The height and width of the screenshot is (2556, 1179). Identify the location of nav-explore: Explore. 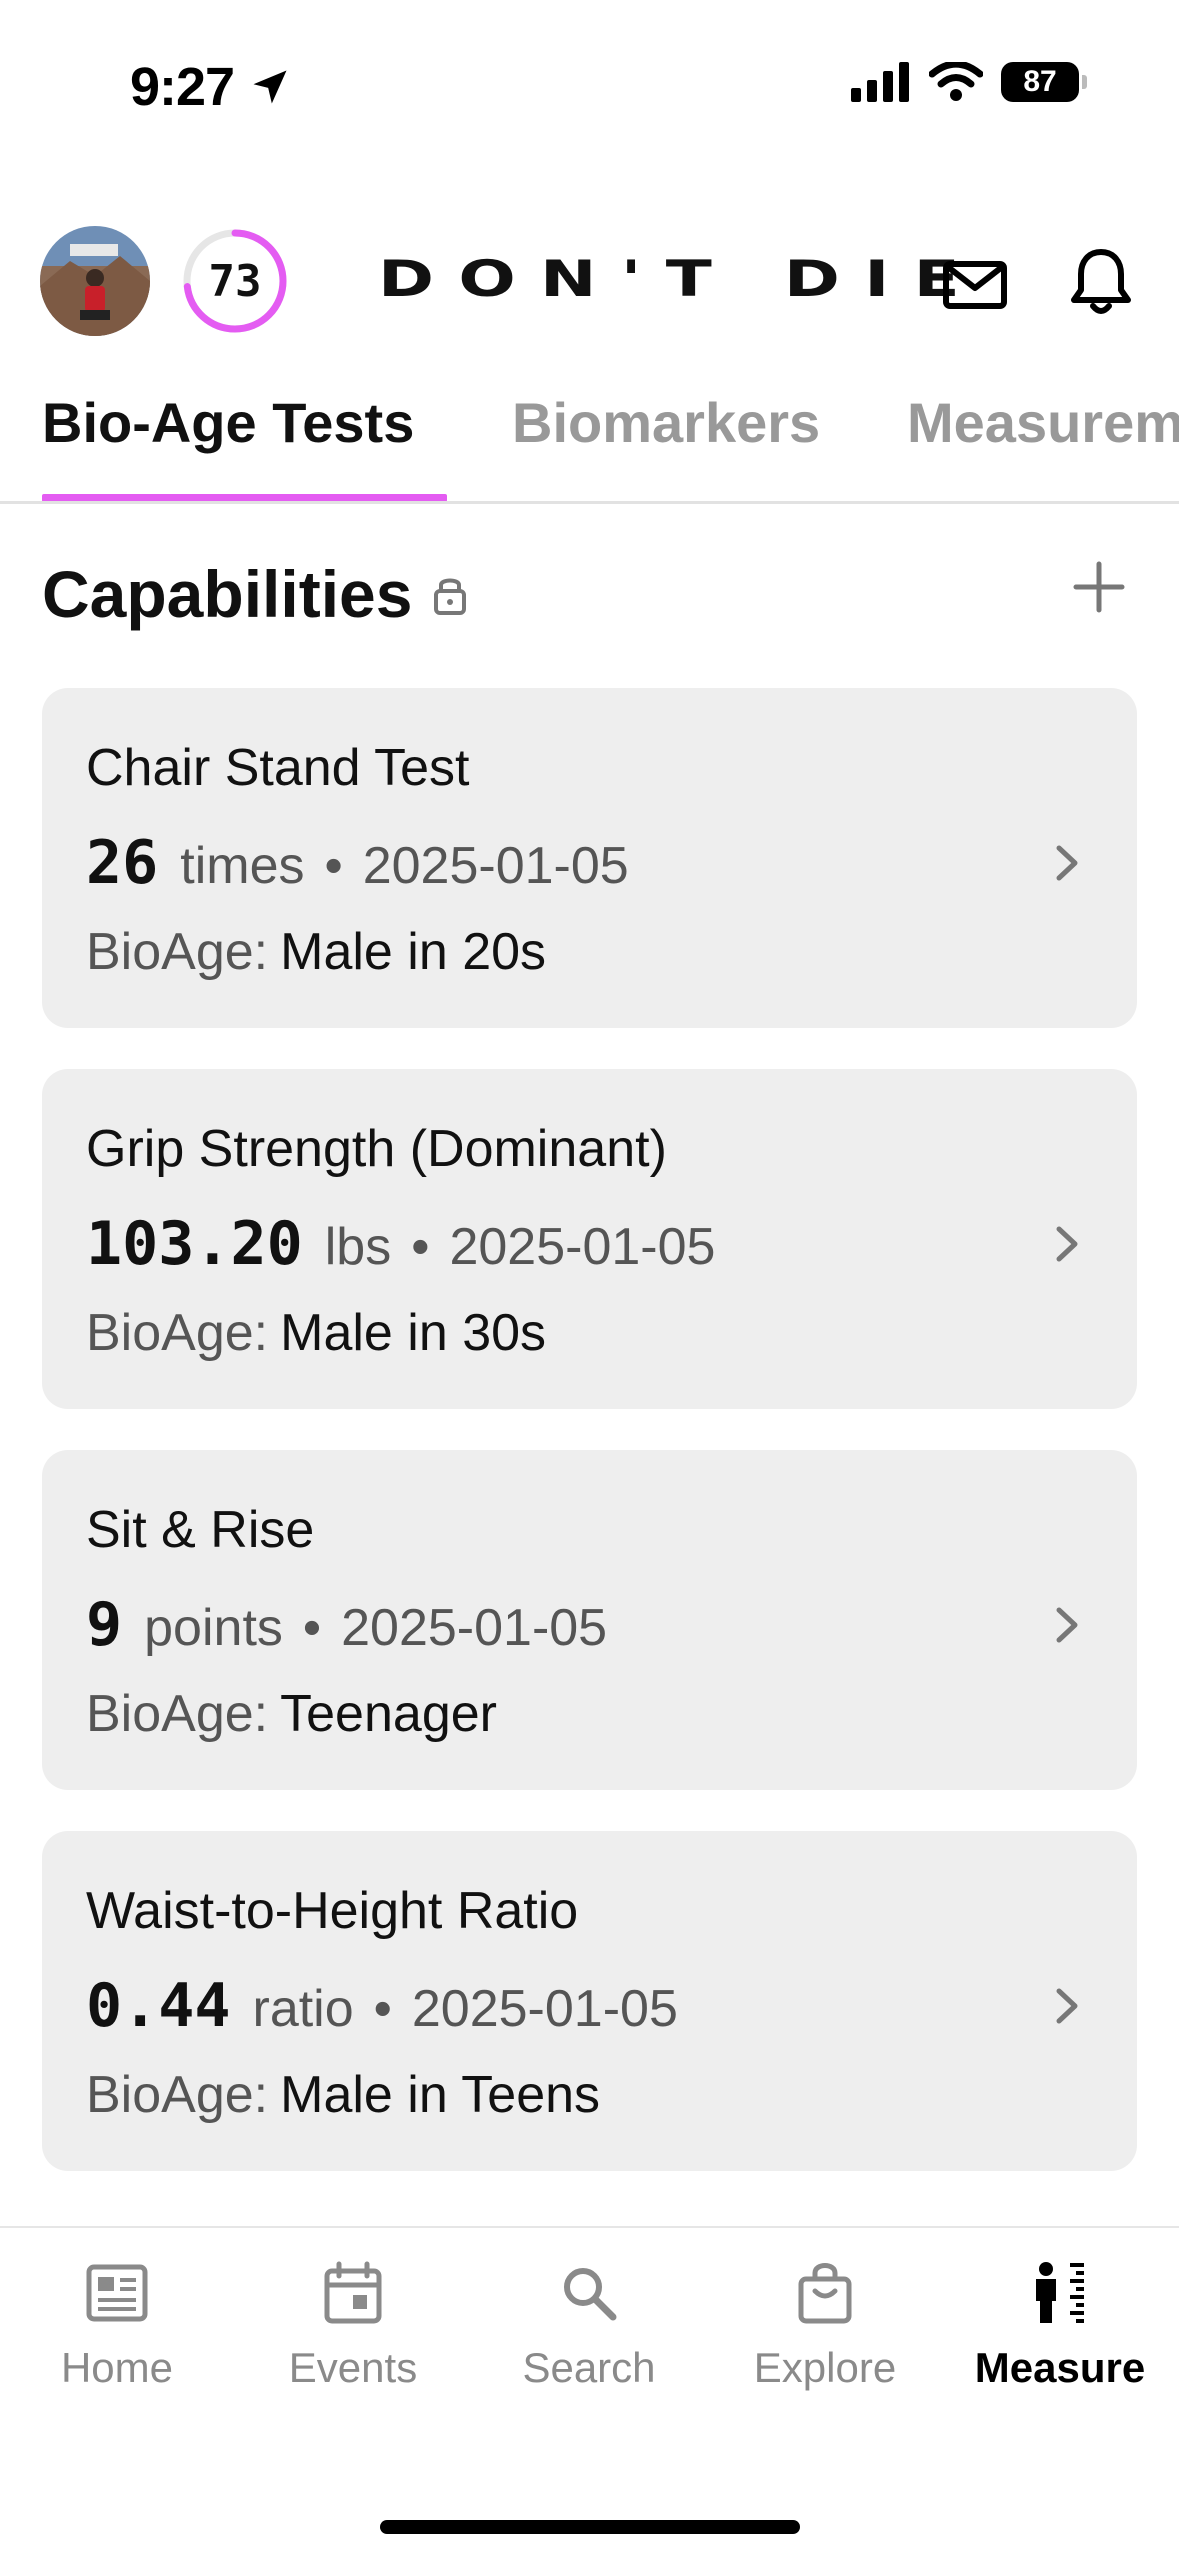
(825, 2325).